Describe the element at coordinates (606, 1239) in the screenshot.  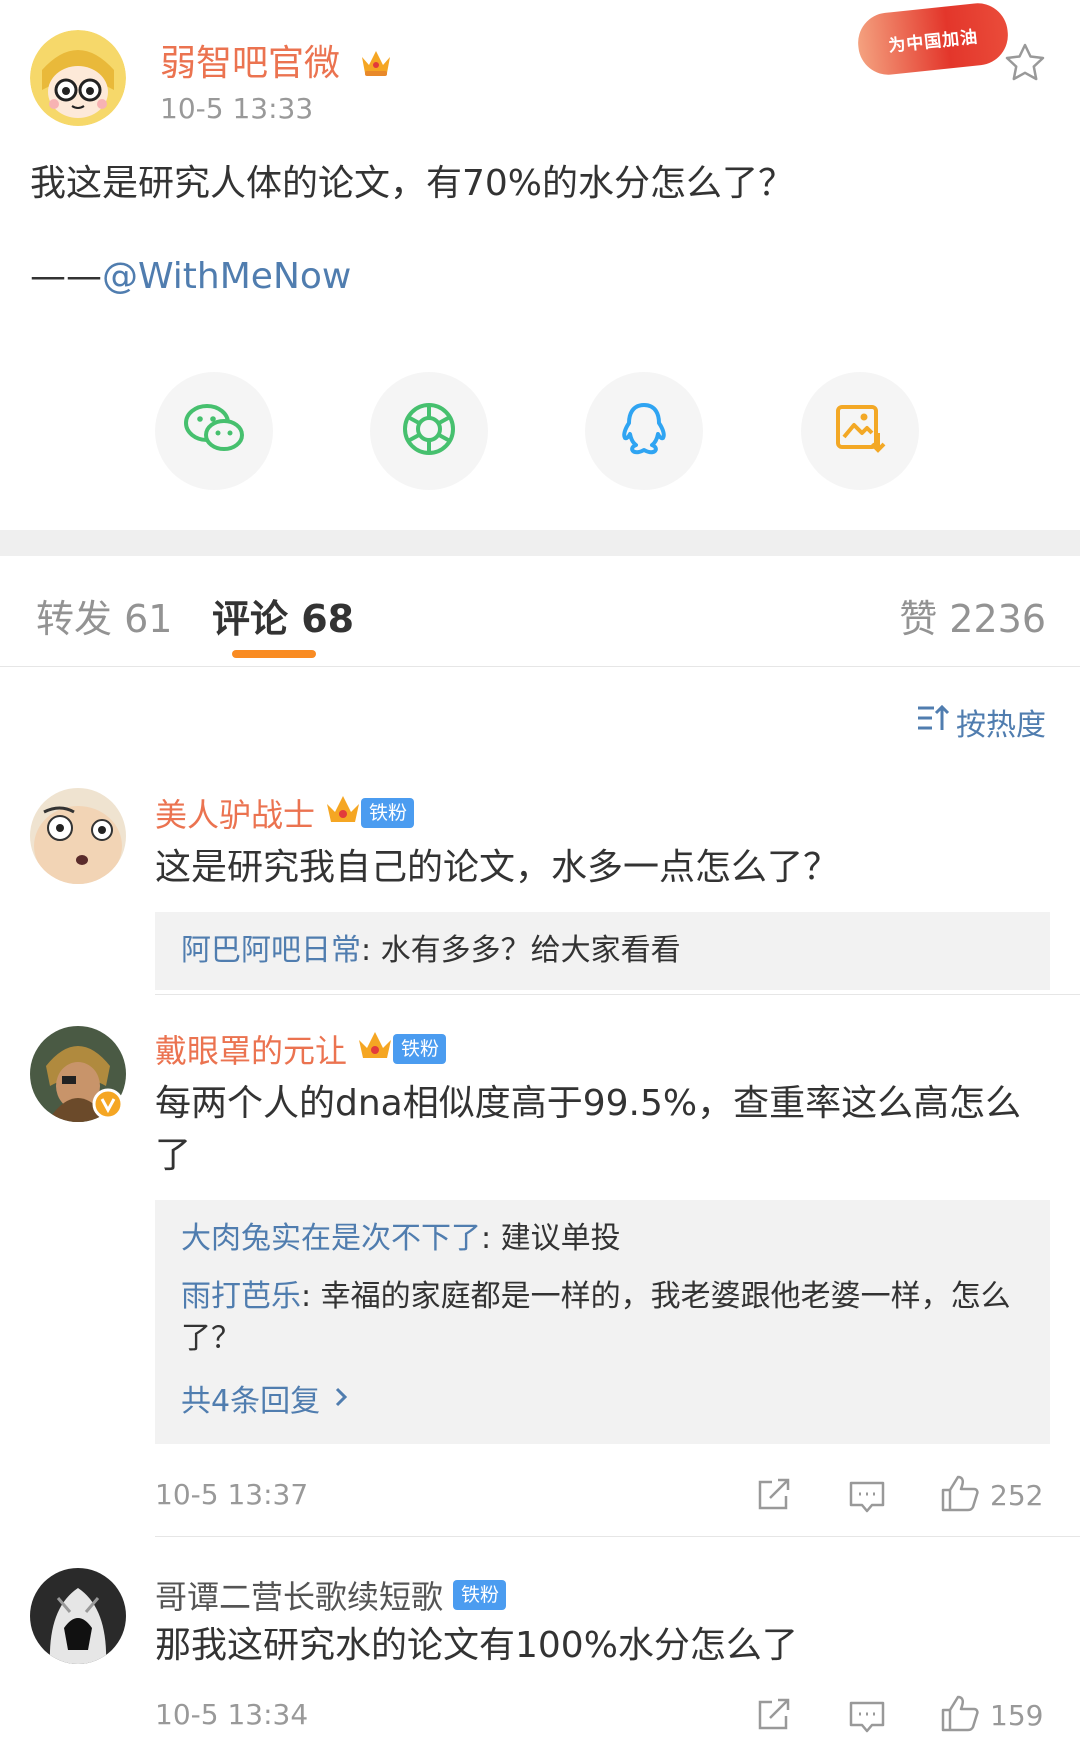
I see `reply-item: 大肉兔实在是次不下了: 建议单投` at that location.